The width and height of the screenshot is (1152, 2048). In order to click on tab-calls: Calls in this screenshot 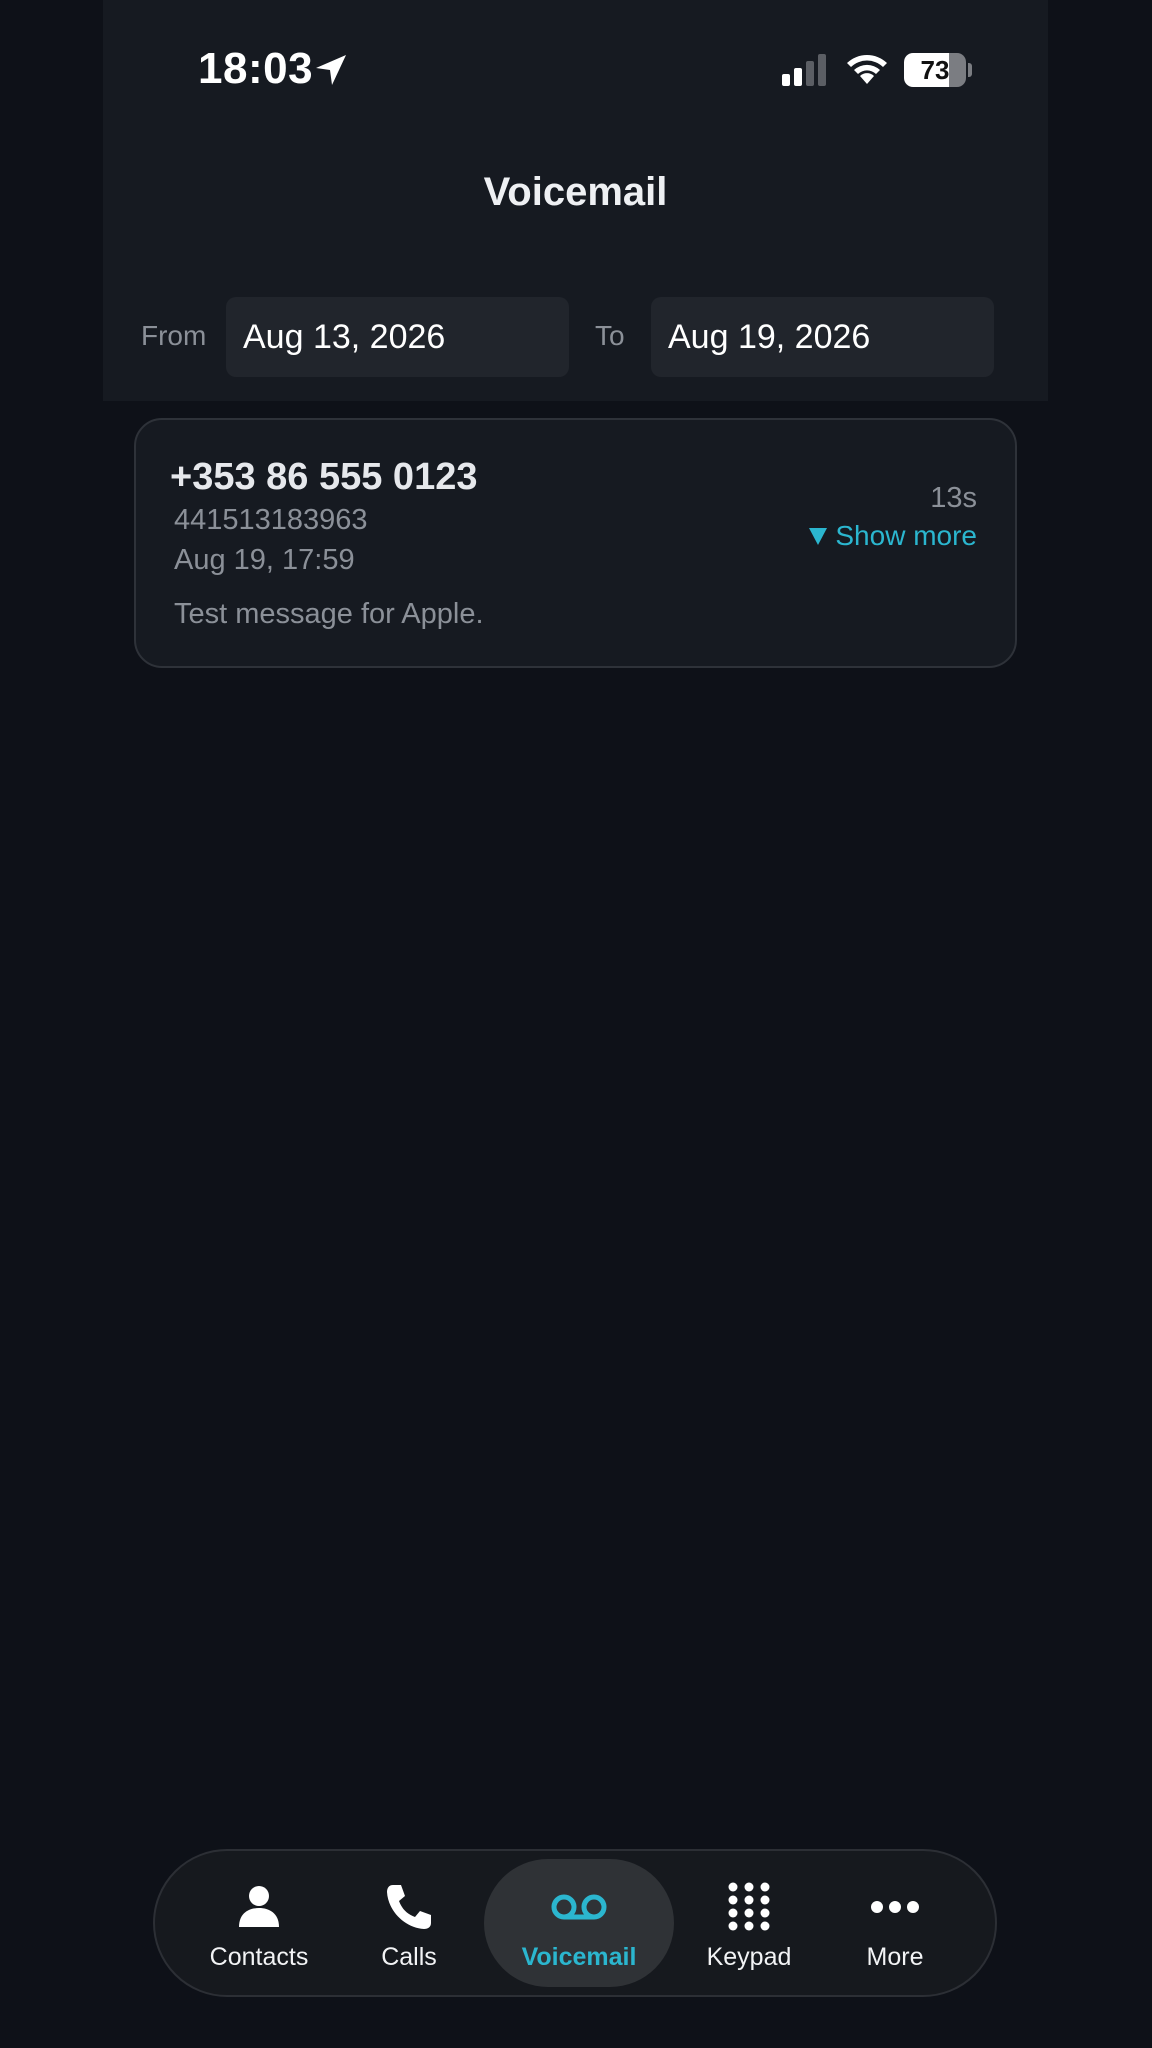, I will do `click(409, 1923)`.